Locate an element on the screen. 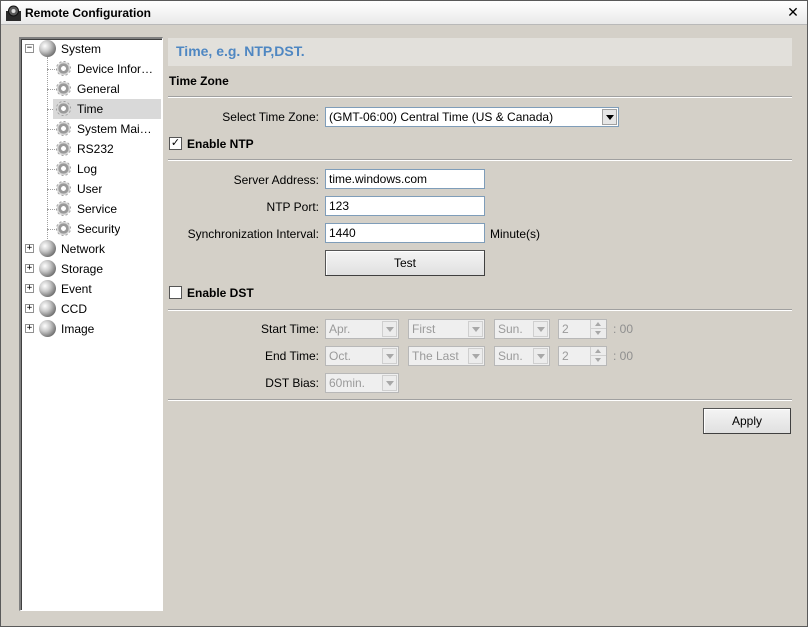 The height and width of the screenshot is (627, 808). app-icon is located at coordinates (13, 13).